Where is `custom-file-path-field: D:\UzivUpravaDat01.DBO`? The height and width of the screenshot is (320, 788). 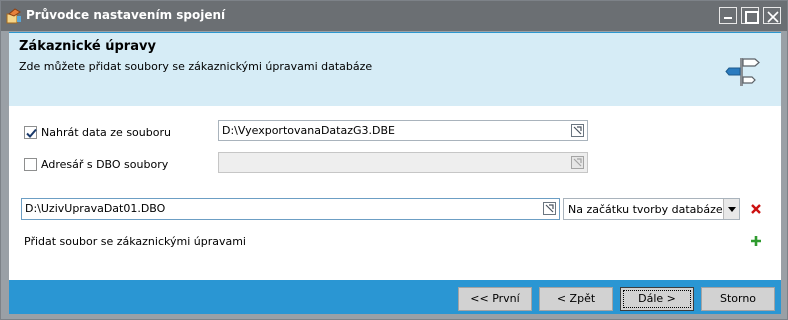
custom-file-path-field: D:\UzivUpravaDat01.DBO is located at coordinates (290, 209).